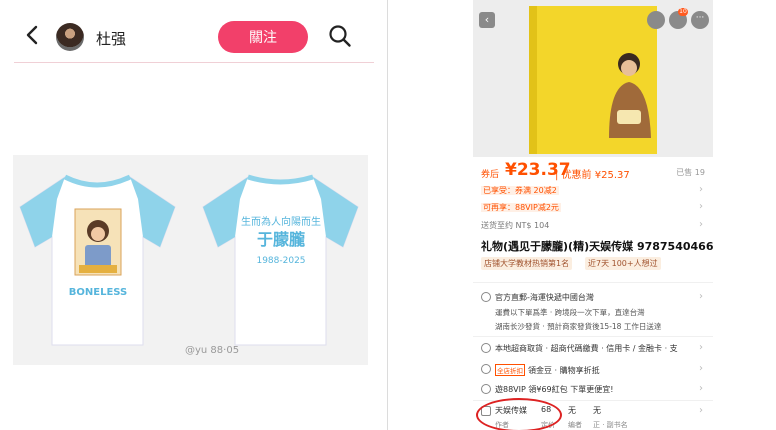  I want to click on promo-row: 可再享：88VIP减2元, so click(521, 207).